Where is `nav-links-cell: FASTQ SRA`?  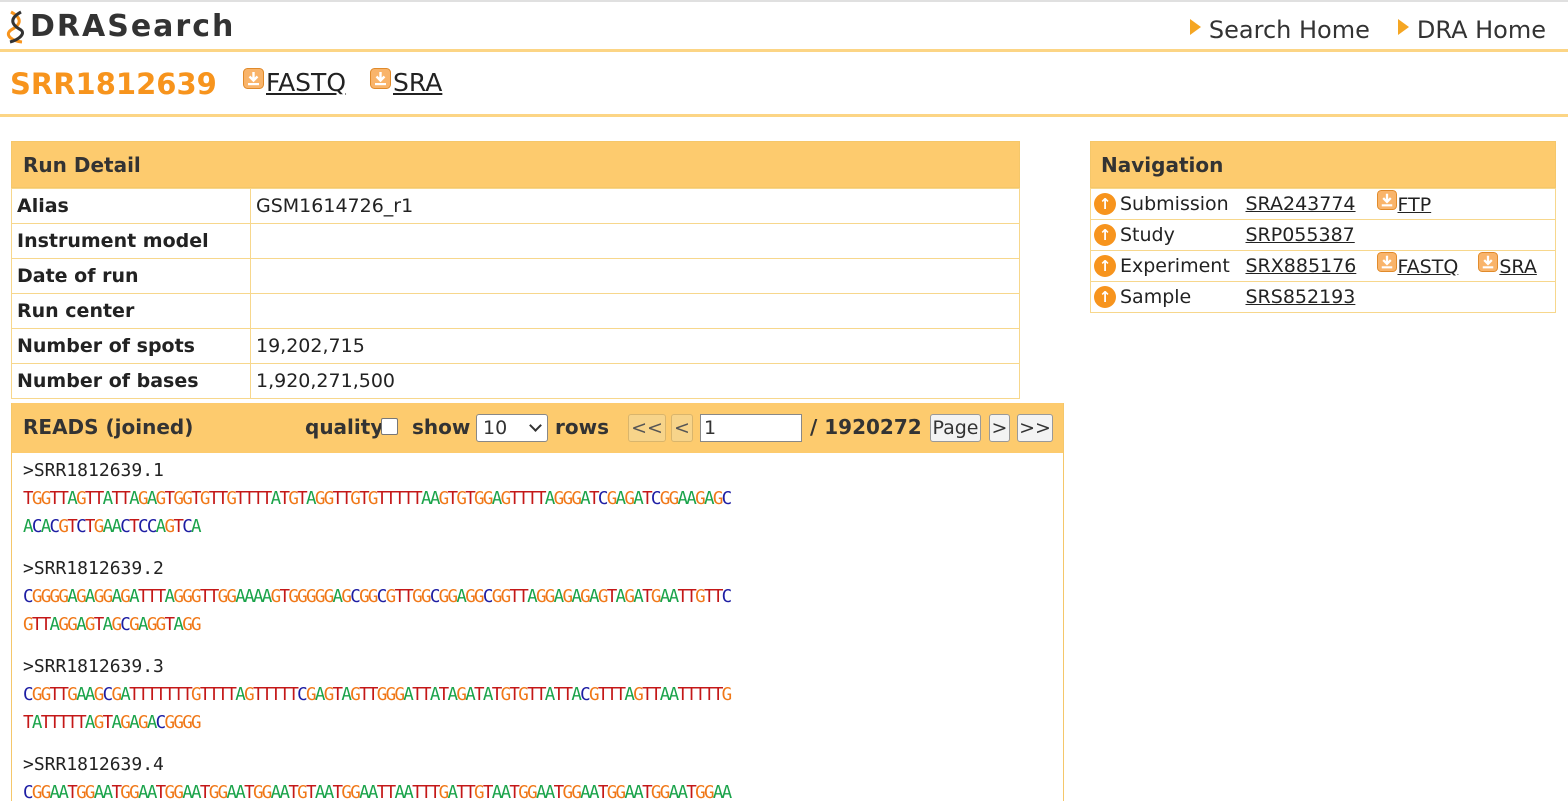
nav-links-cell: FASTQ SRA is located at coordinates (1466, 266).